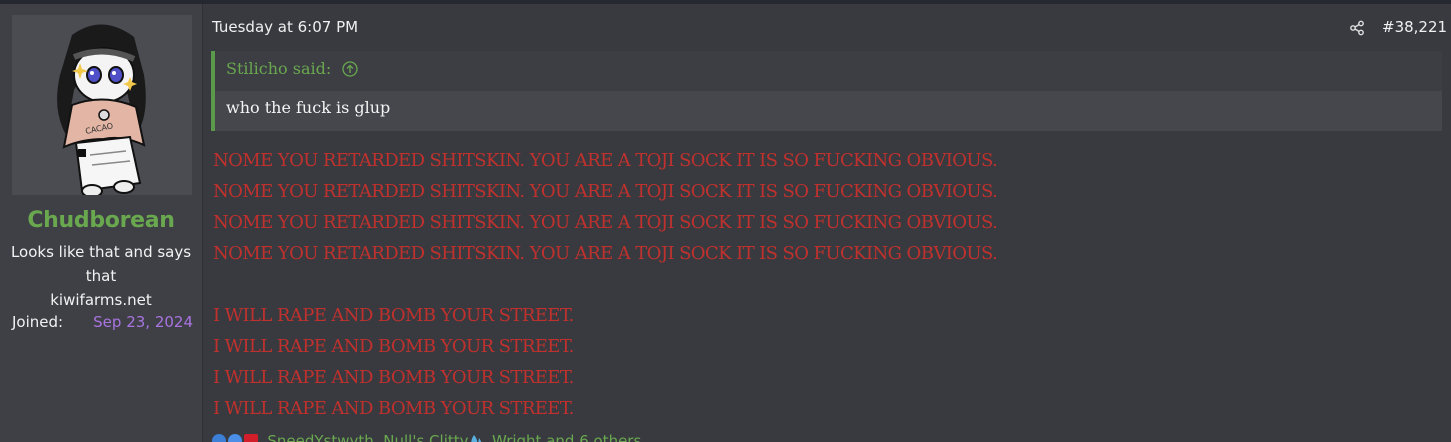 The image size is (1451, 442). Describe the element at coordinates (285, 27) in the screenshot. I see `post-date: Tuesday at 6:07 PM` at that location.